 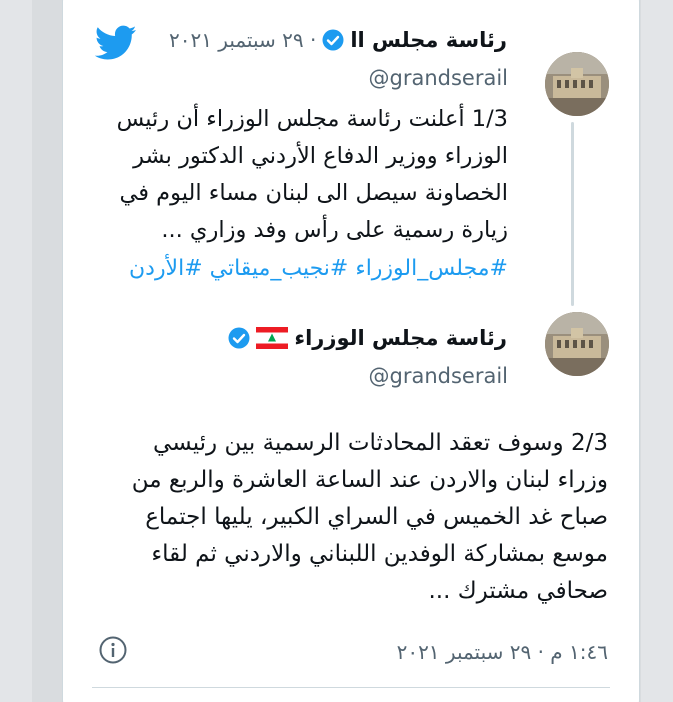 I want to click on tweet-date: · ٢٩ سبتمبر ٢٠٢١, so click(x=242, y=40).